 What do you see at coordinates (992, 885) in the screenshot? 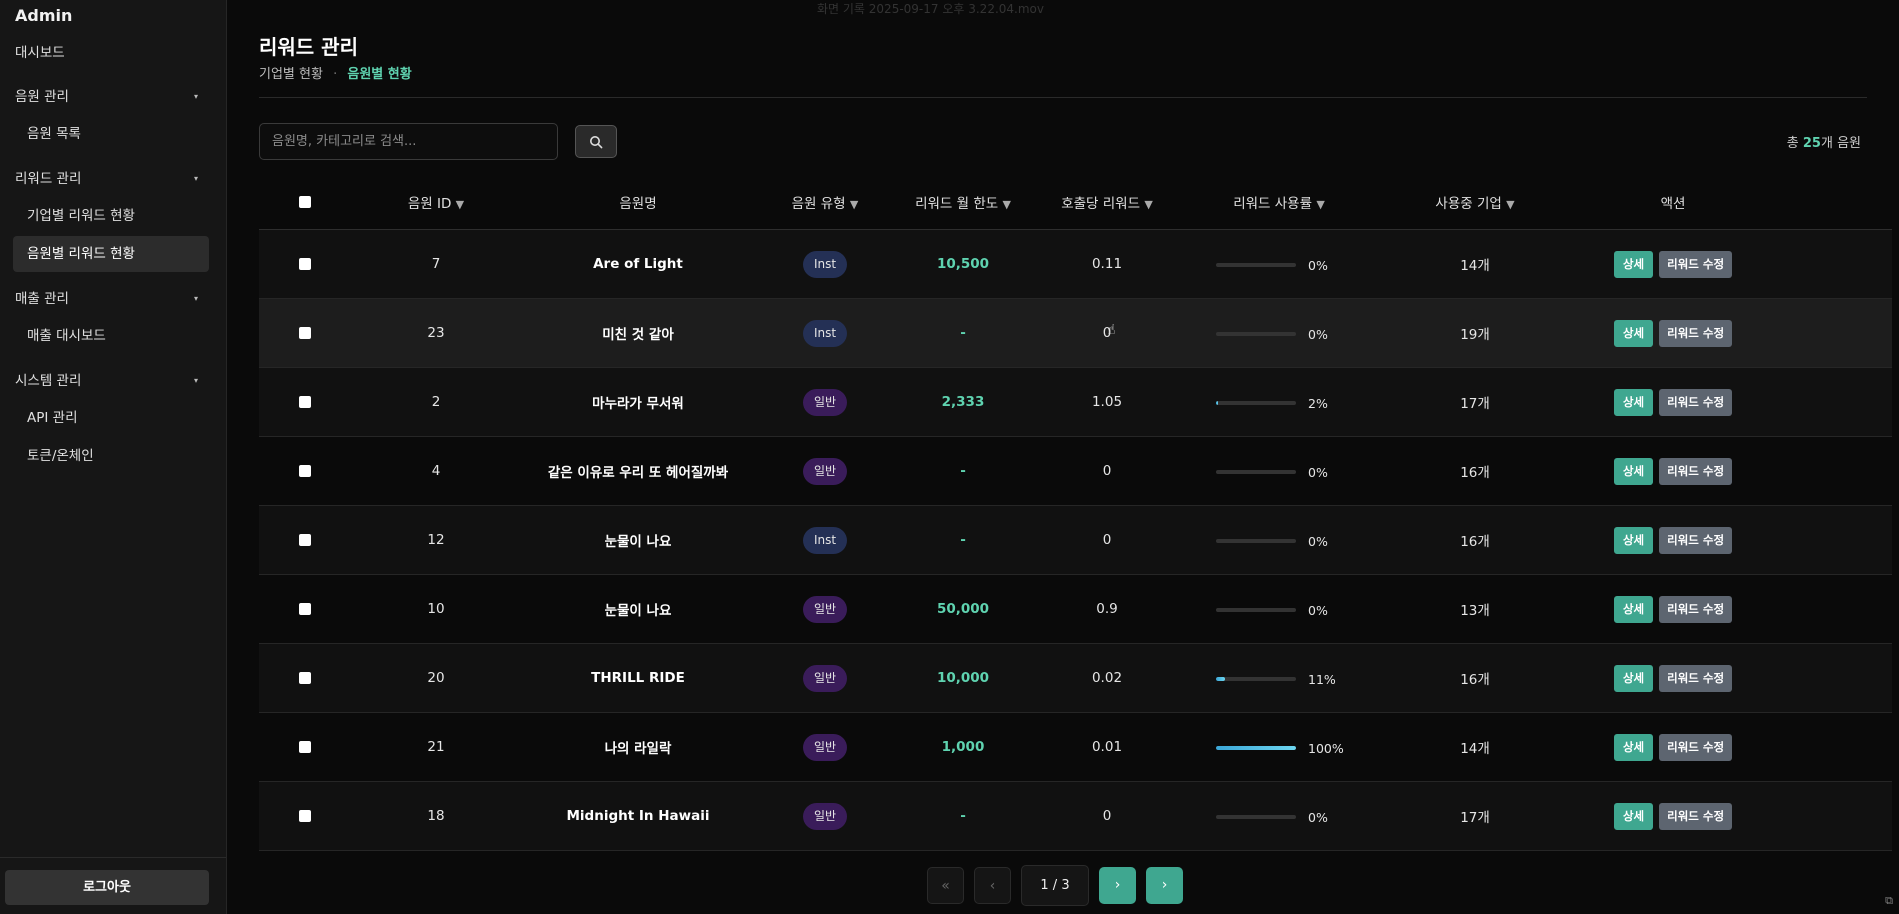
I see `prev-page-button: ‹` at bounding box center [992, 885].